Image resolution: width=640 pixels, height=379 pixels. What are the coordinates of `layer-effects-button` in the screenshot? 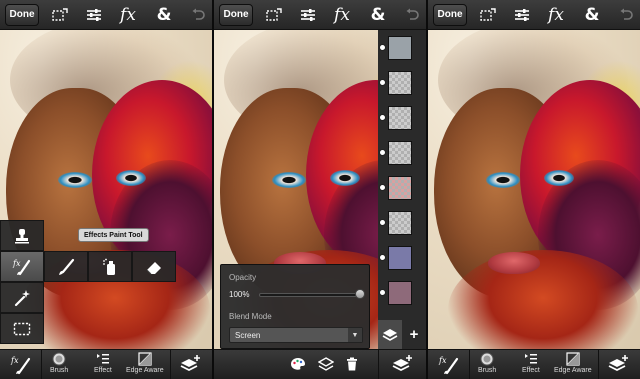 It's located at (298, 368).